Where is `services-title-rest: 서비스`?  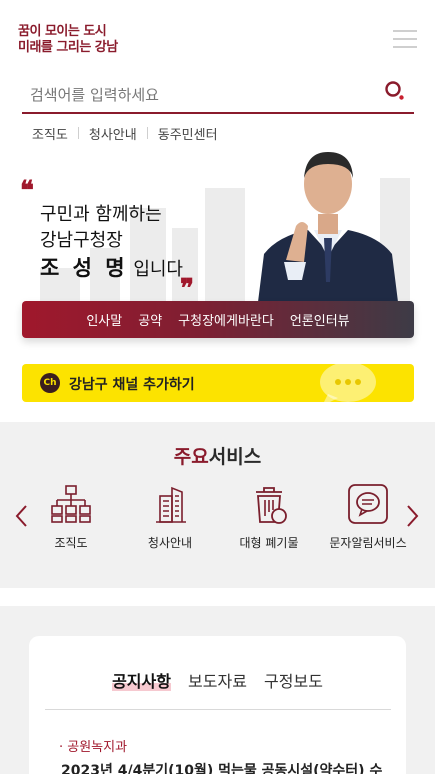
services-title-rest: 서비스 is located at coordinates (235, 457).